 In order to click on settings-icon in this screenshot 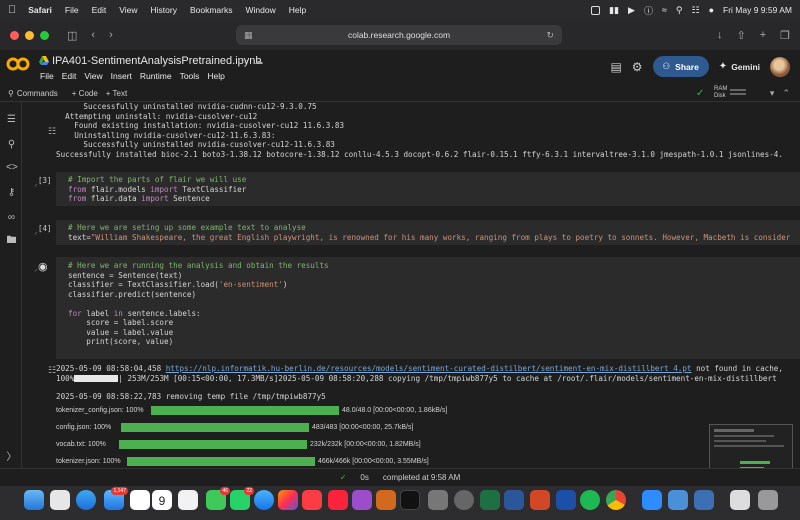, I will do `click(464, 500)`.